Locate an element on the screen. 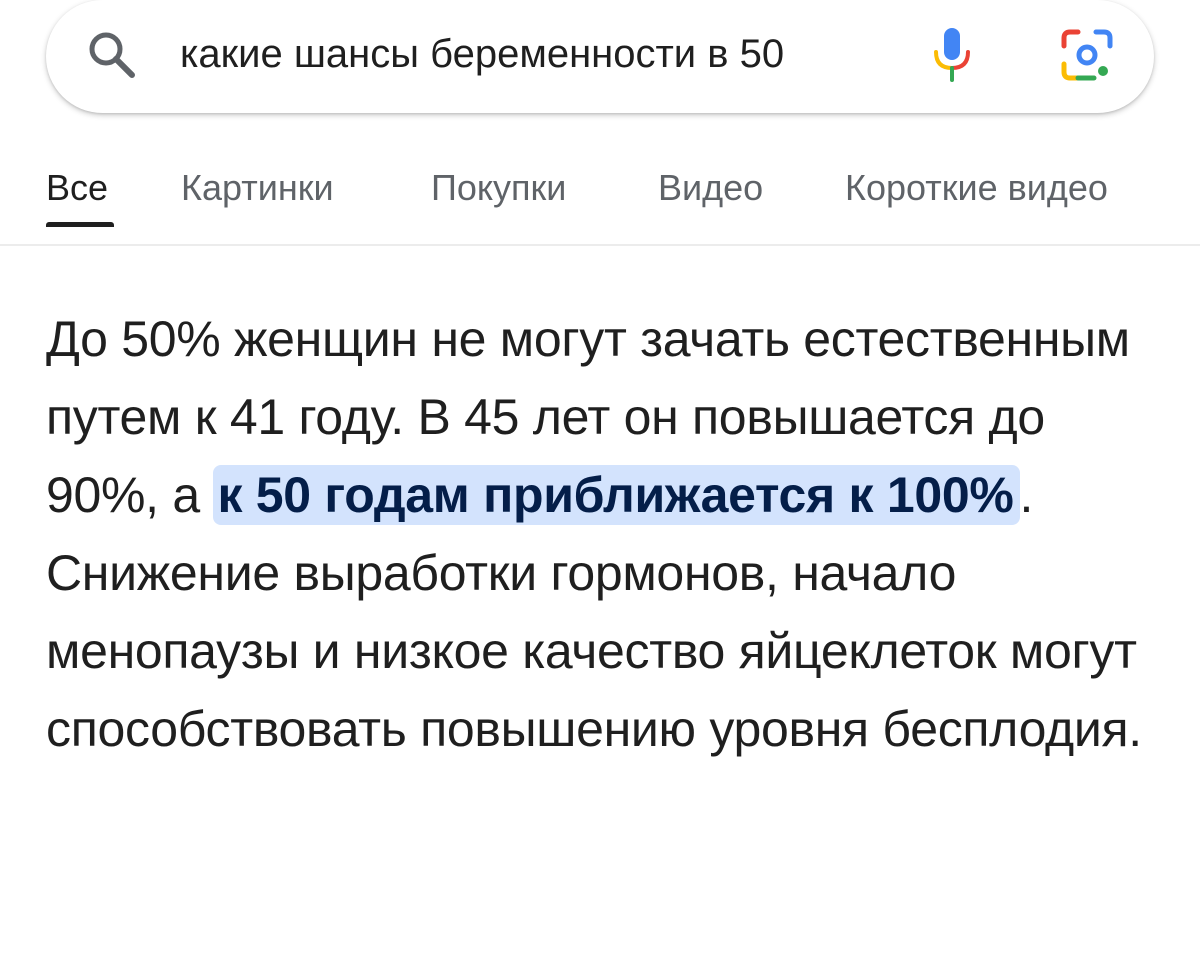 This screenshot has width=1200, height=963. tab-shopping: Покупки is located at coordinates (498, 188).